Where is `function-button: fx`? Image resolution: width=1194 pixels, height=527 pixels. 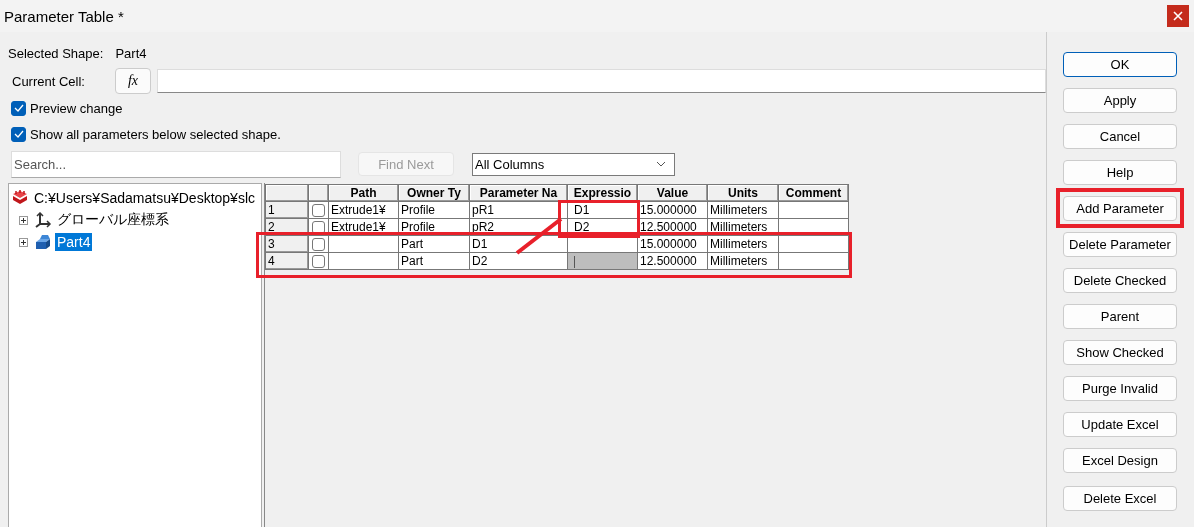
function-button: fx is located at coordinates (133, 81).